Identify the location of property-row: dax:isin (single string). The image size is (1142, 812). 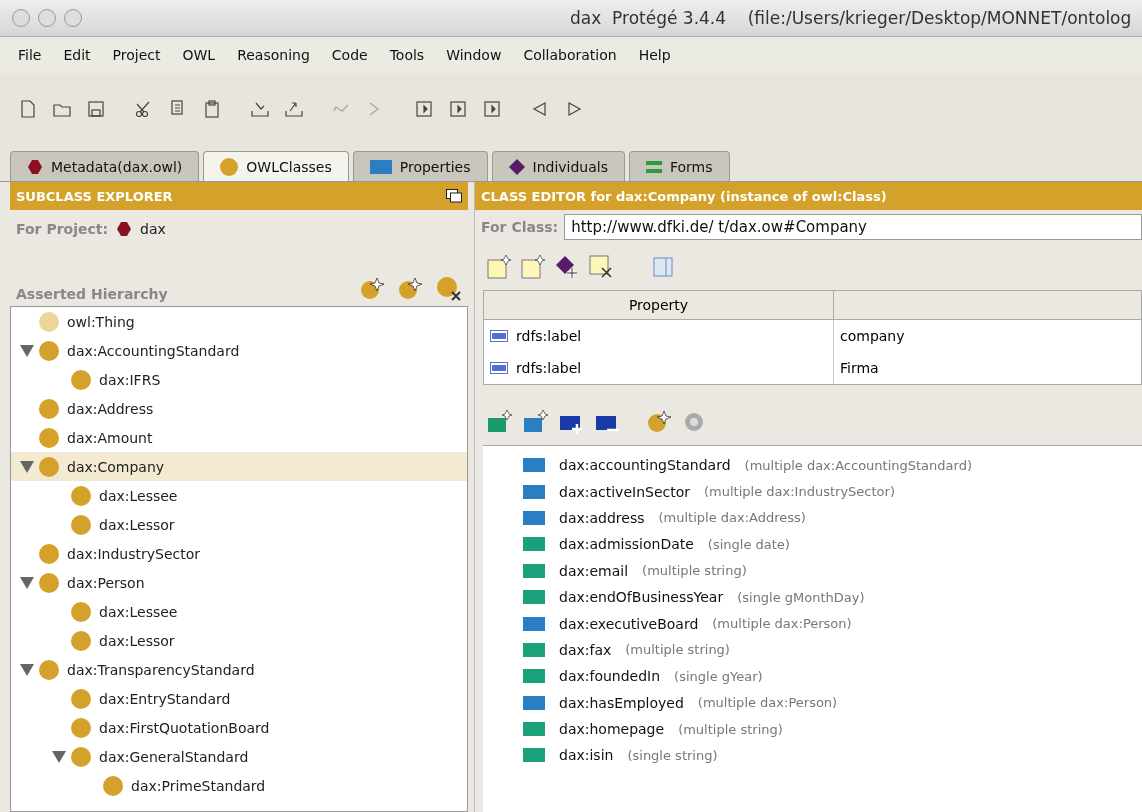
(812, 755).